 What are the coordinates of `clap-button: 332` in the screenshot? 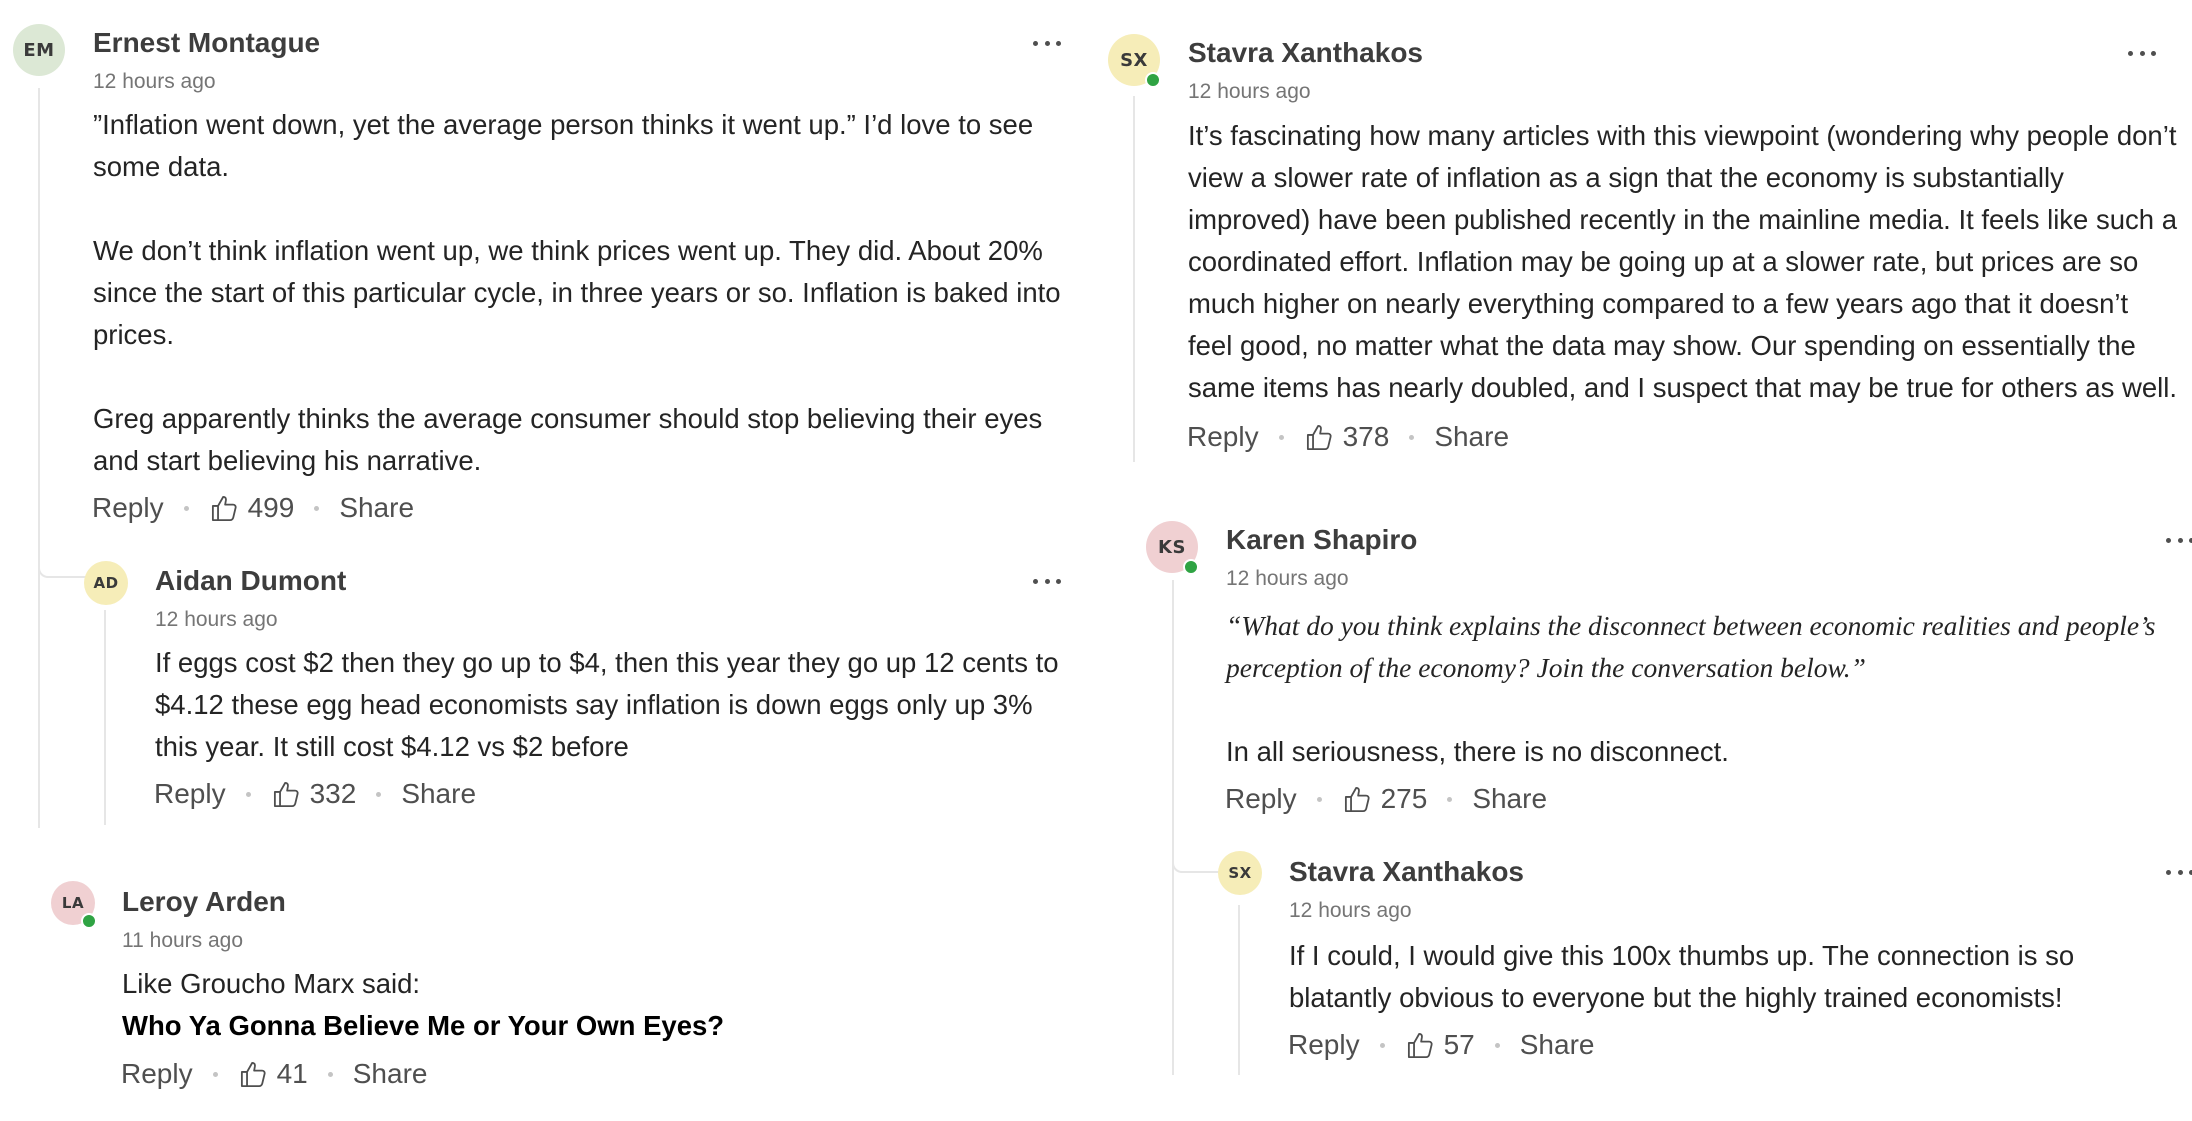 It's located at (314, 794).